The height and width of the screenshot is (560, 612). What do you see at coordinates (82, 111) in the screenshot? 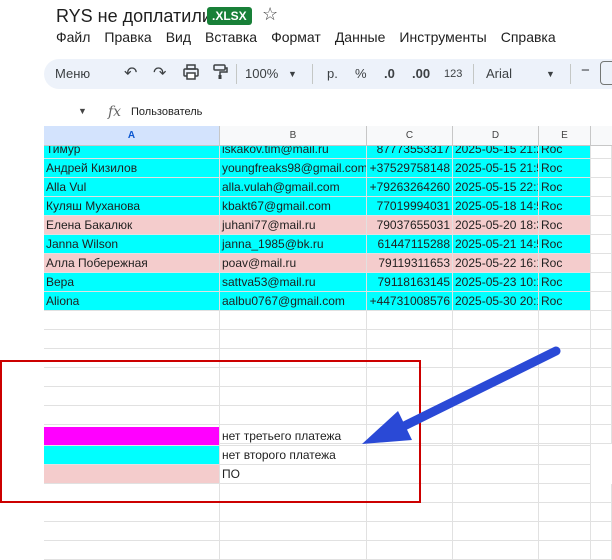
I see `name-box-caret-icon: ▼` at bounding box center [82, 111].